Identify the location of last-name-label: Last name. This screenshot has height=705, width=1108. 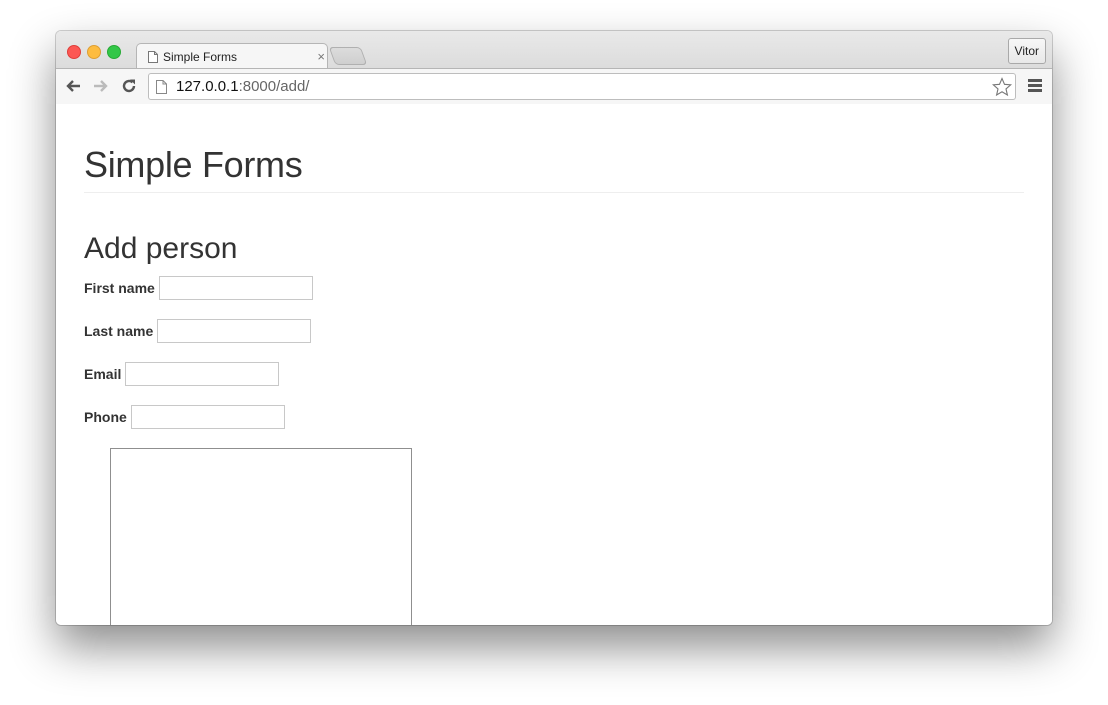
(119, 331).